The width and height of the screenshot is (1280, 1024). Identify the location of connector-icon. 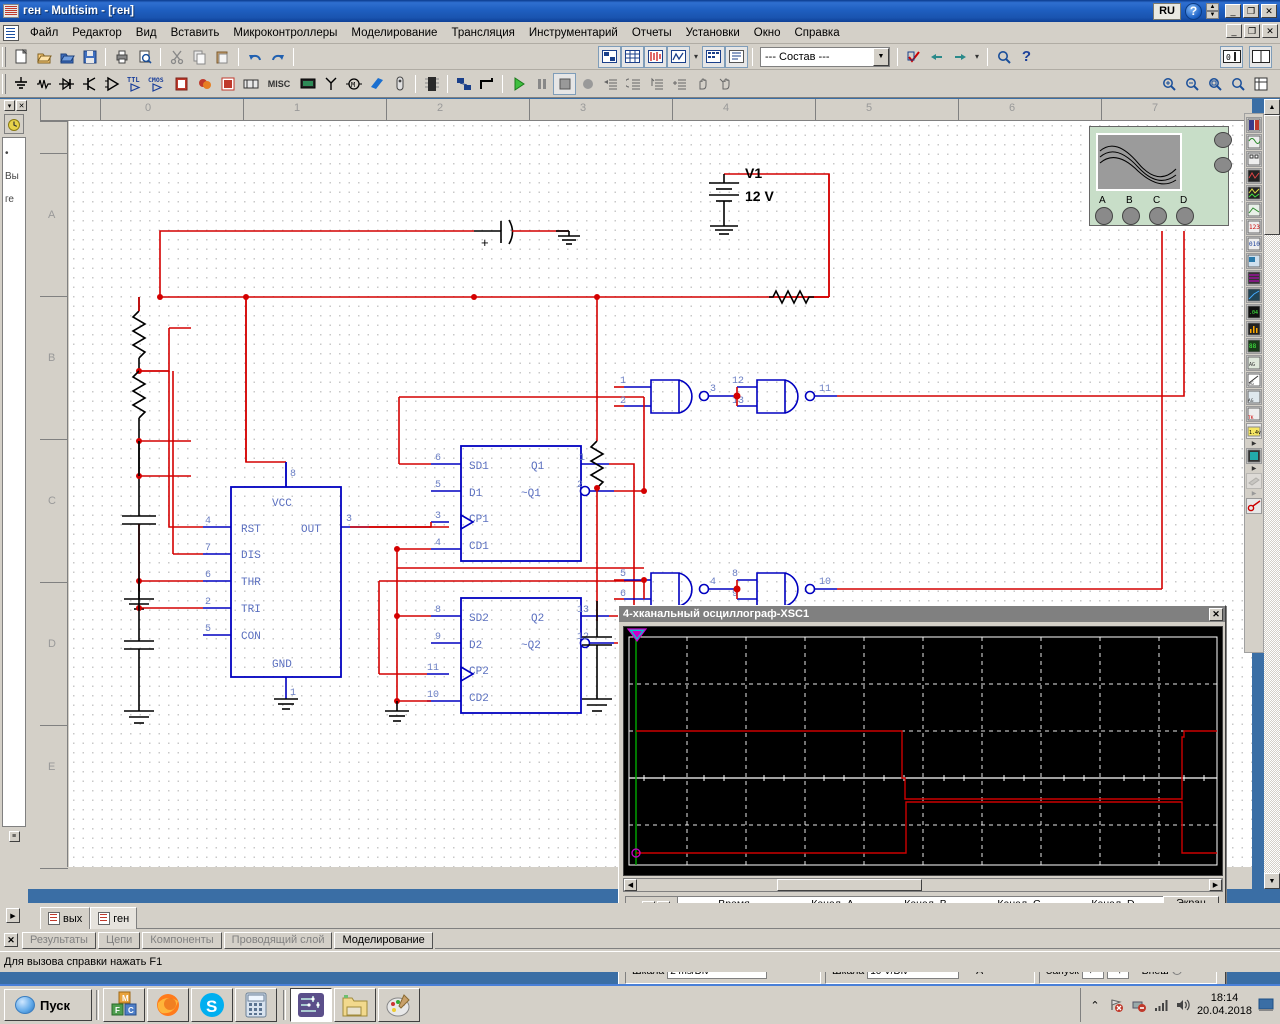
(399, 84).